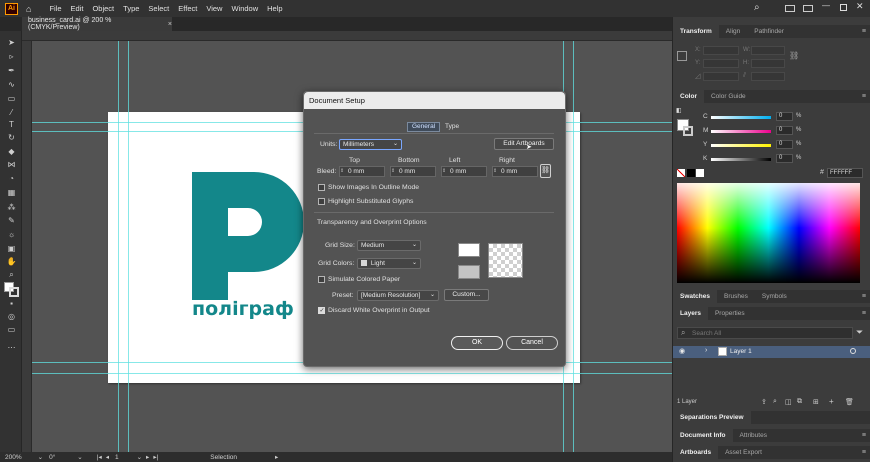  What do you see at coordinates (128, 246) in the screenshot?
I see `guide-vertical` at bounding box center [128, 246].